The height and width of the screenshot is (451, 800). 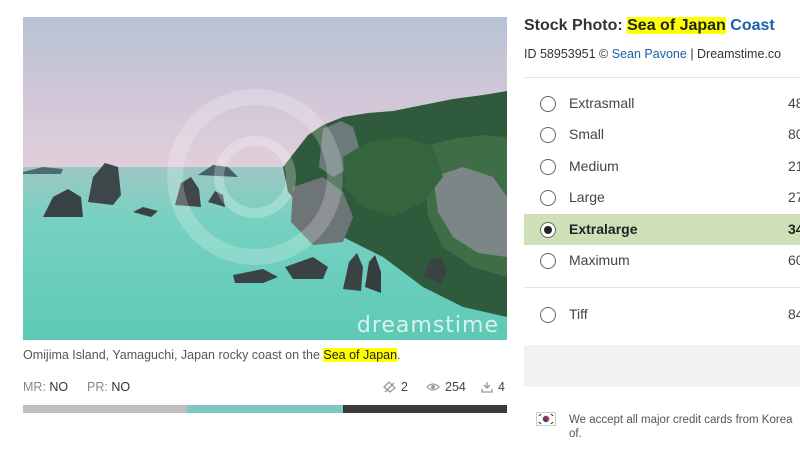 I want to click on size-option-medium: Medium 21, so click(x=662, y=166).